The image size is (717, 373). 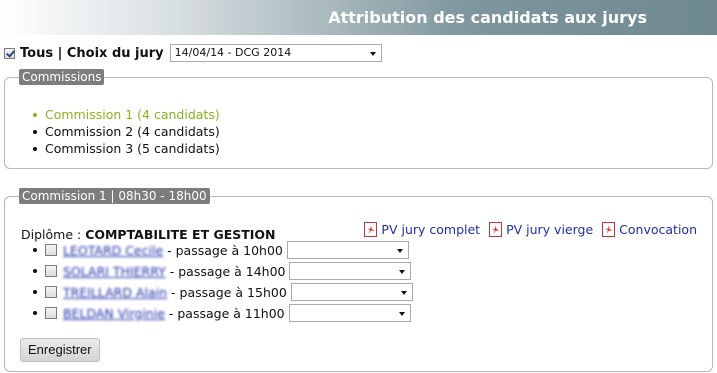 I want to click on all-checkbox, so click(x=9, y=53).